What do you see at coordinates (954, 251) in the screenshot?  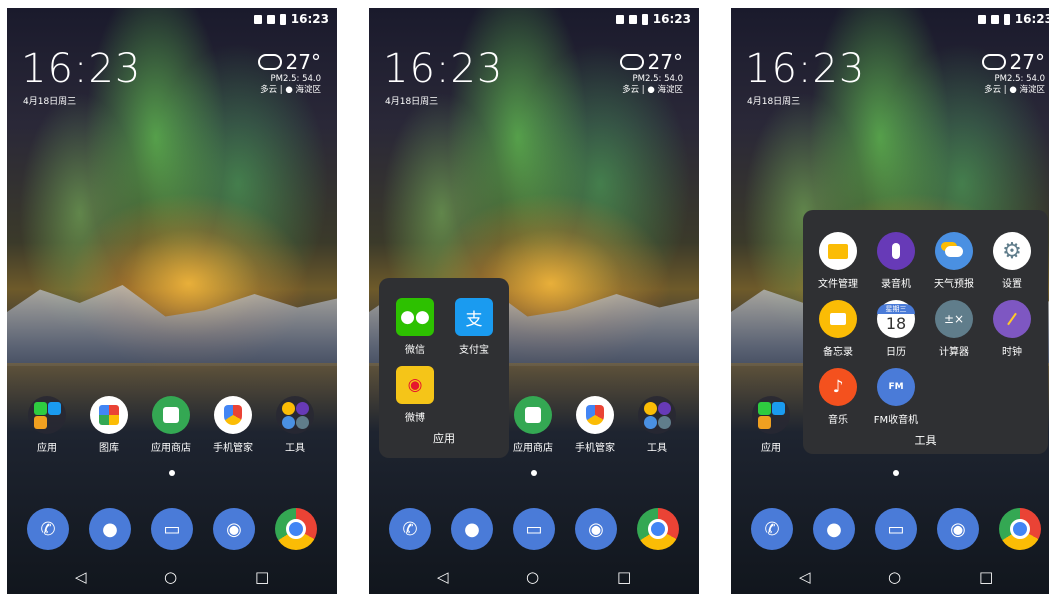 I see `sun-cloud-icon` at bounding box center [954, 251].